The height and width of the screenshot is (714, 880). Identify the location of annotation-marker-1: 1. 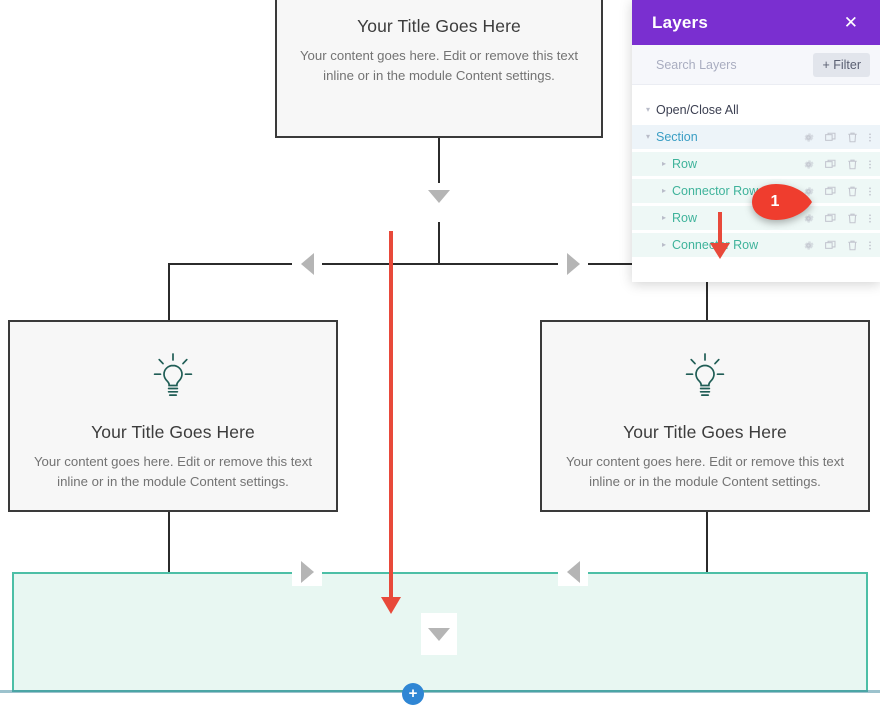
(782, 202).